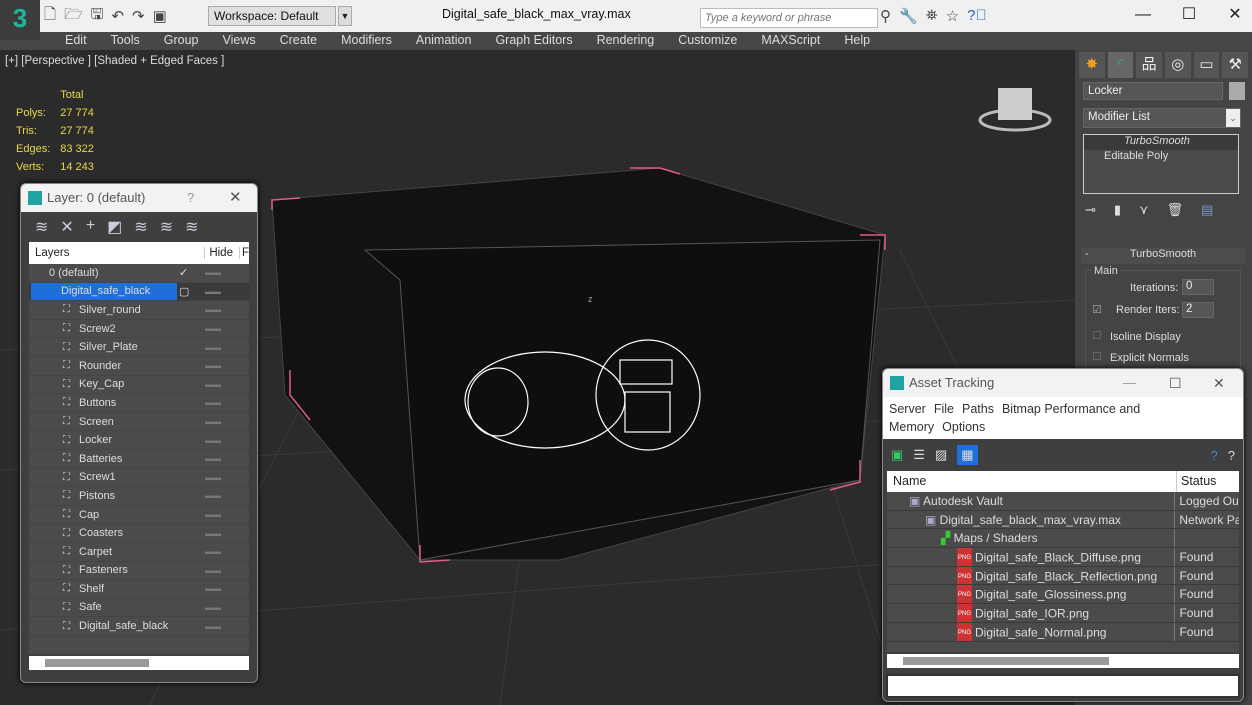  Describe the element at coordinates (1231, 455) in the screenshot. I see `highlight-help-icon: ?` at that location.